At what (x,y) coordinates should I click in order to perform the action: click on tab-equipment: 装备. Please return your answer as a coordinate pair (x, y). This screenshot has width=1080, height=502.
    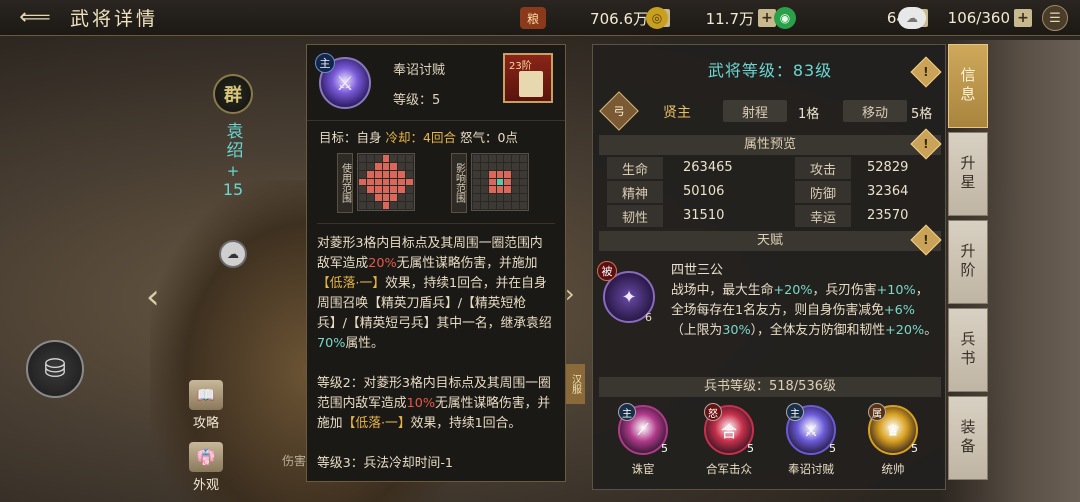
    Looking at the image, I should click on (968, 438).